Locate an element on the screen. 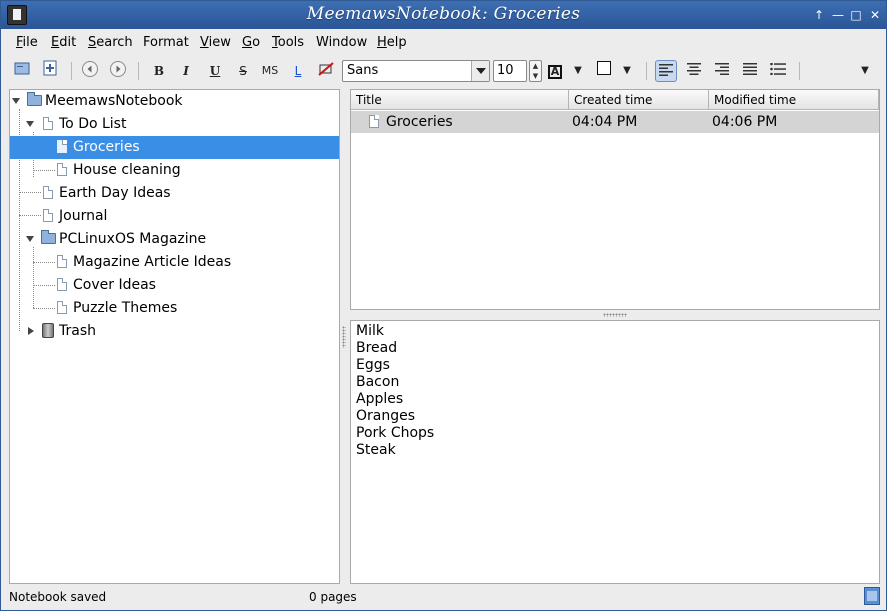 This screenshot has width=887, height=611. font-size-stepper: ▲ ▼ is located at coordinates (535, 71).